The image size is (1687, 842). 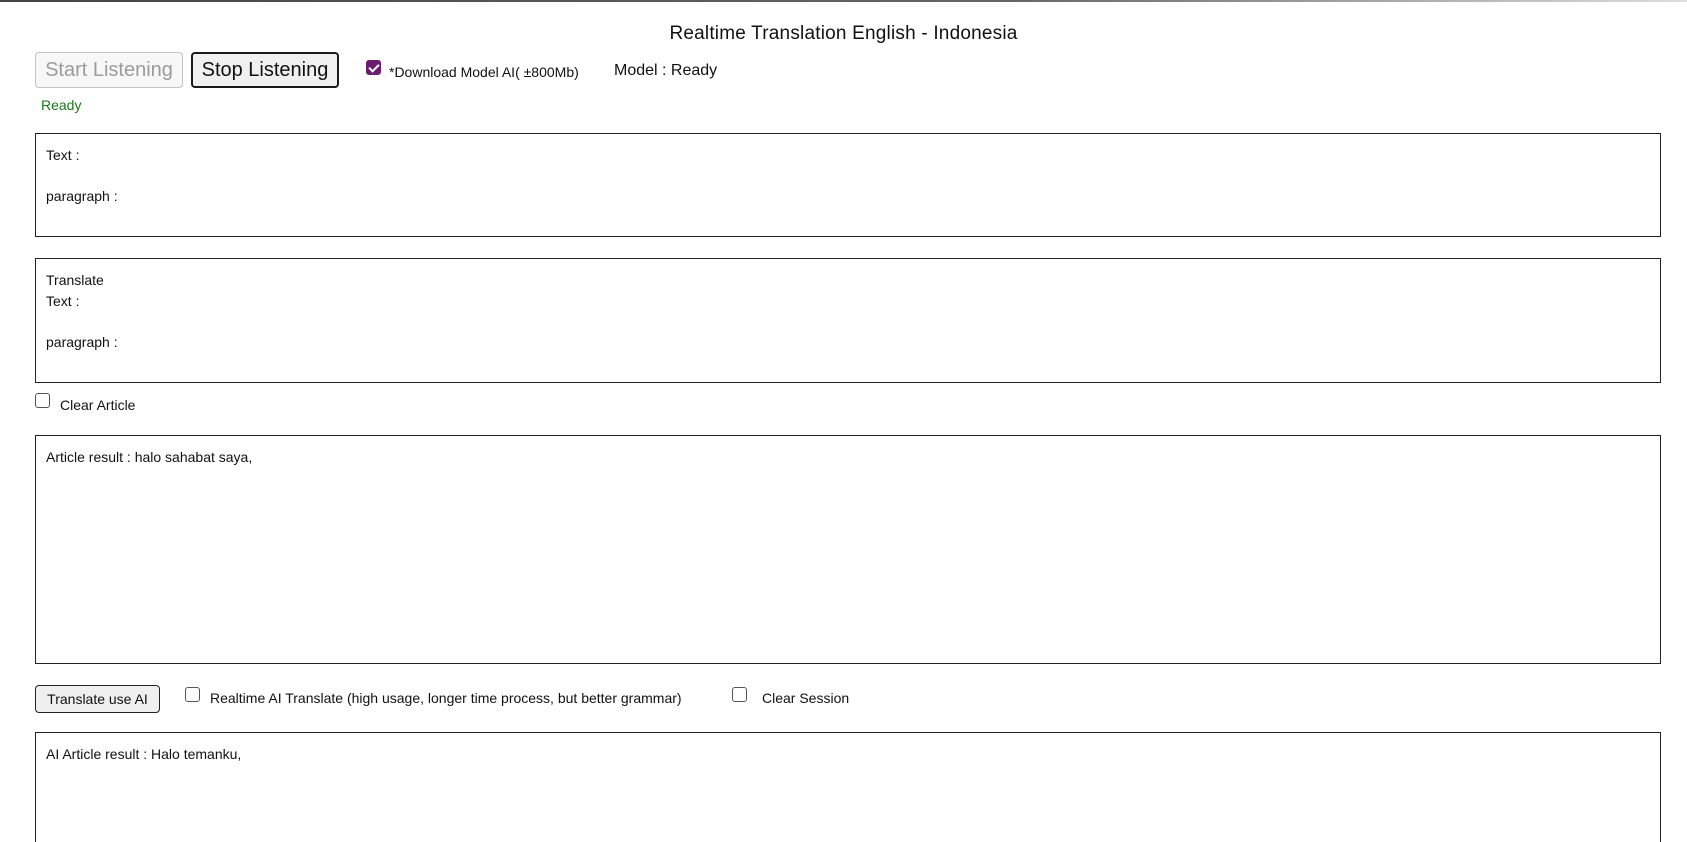 What do you see at coordinates (61, 105) in the screenshot?
I see `listening-status: Ready` at bounding box center [61, 105].